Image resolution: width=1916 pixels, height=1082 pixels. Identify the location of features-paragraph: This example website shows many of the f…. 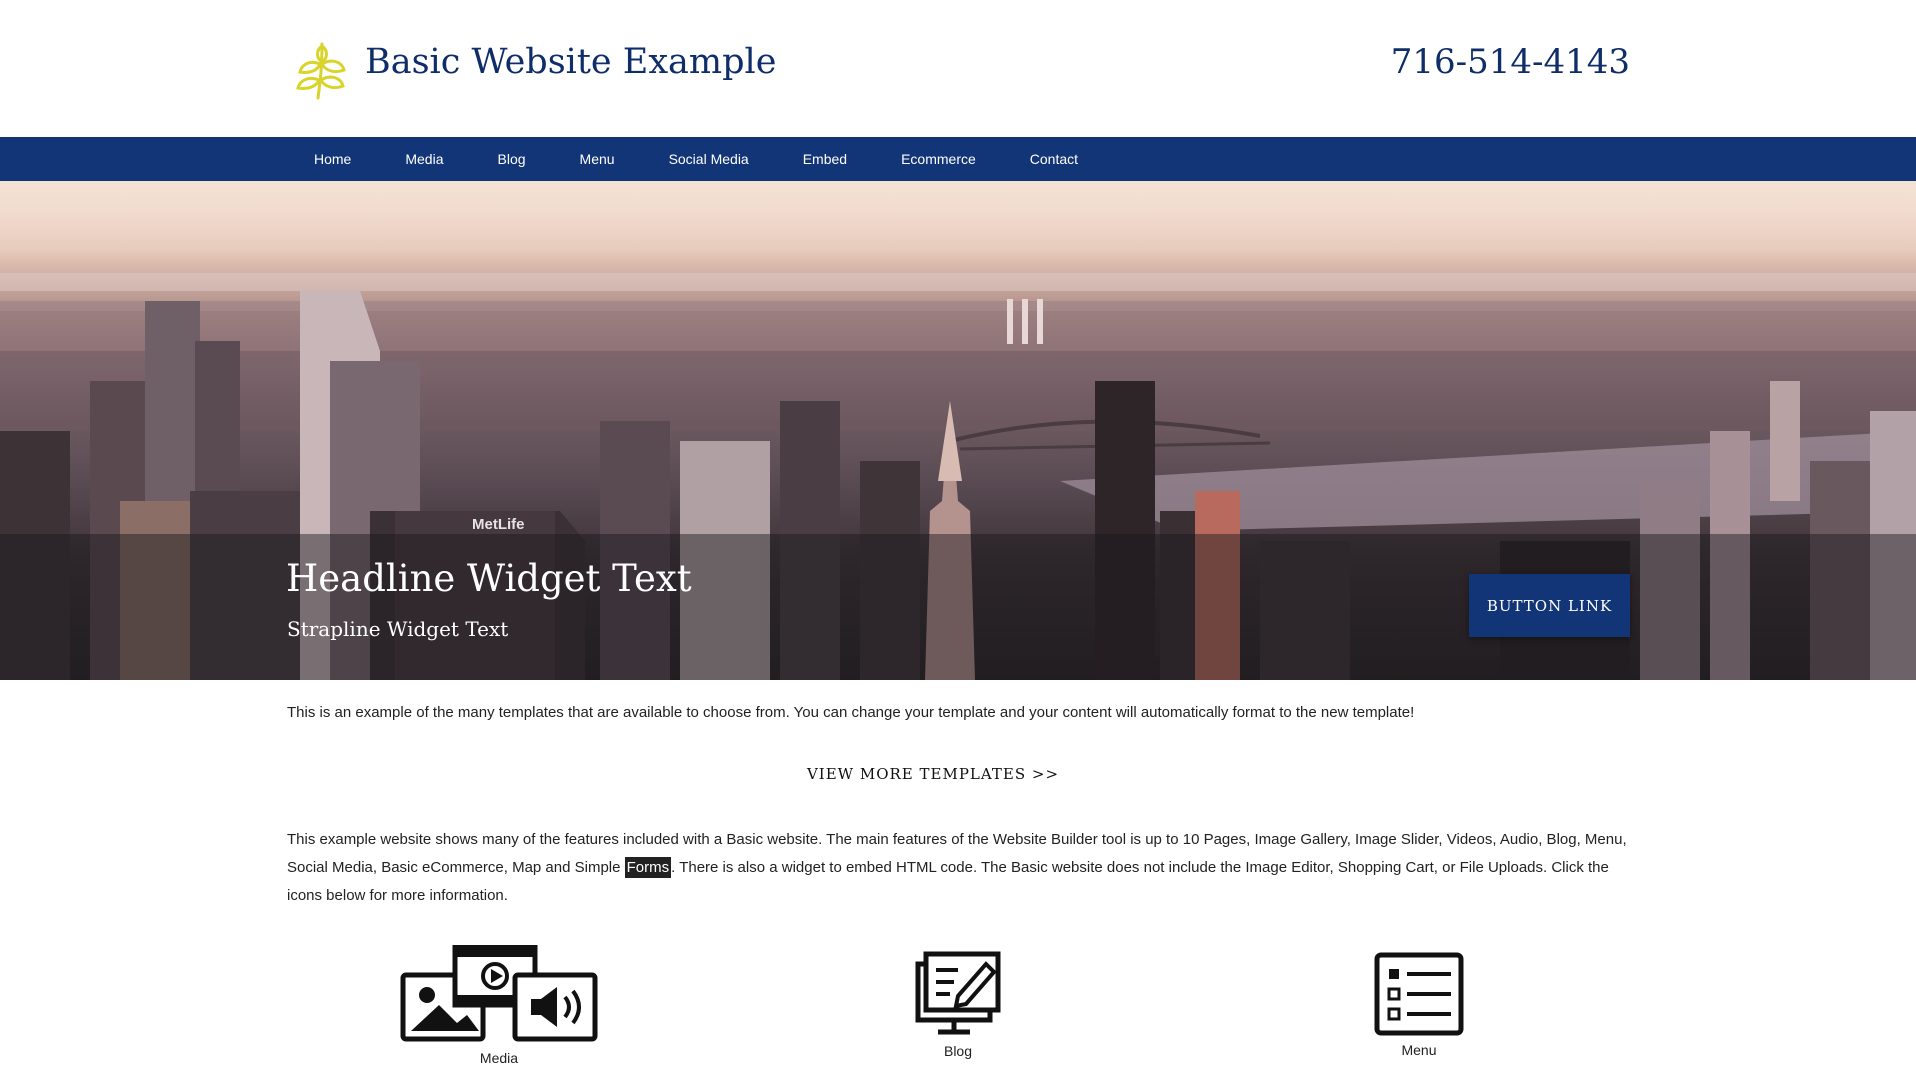
(957, 868).